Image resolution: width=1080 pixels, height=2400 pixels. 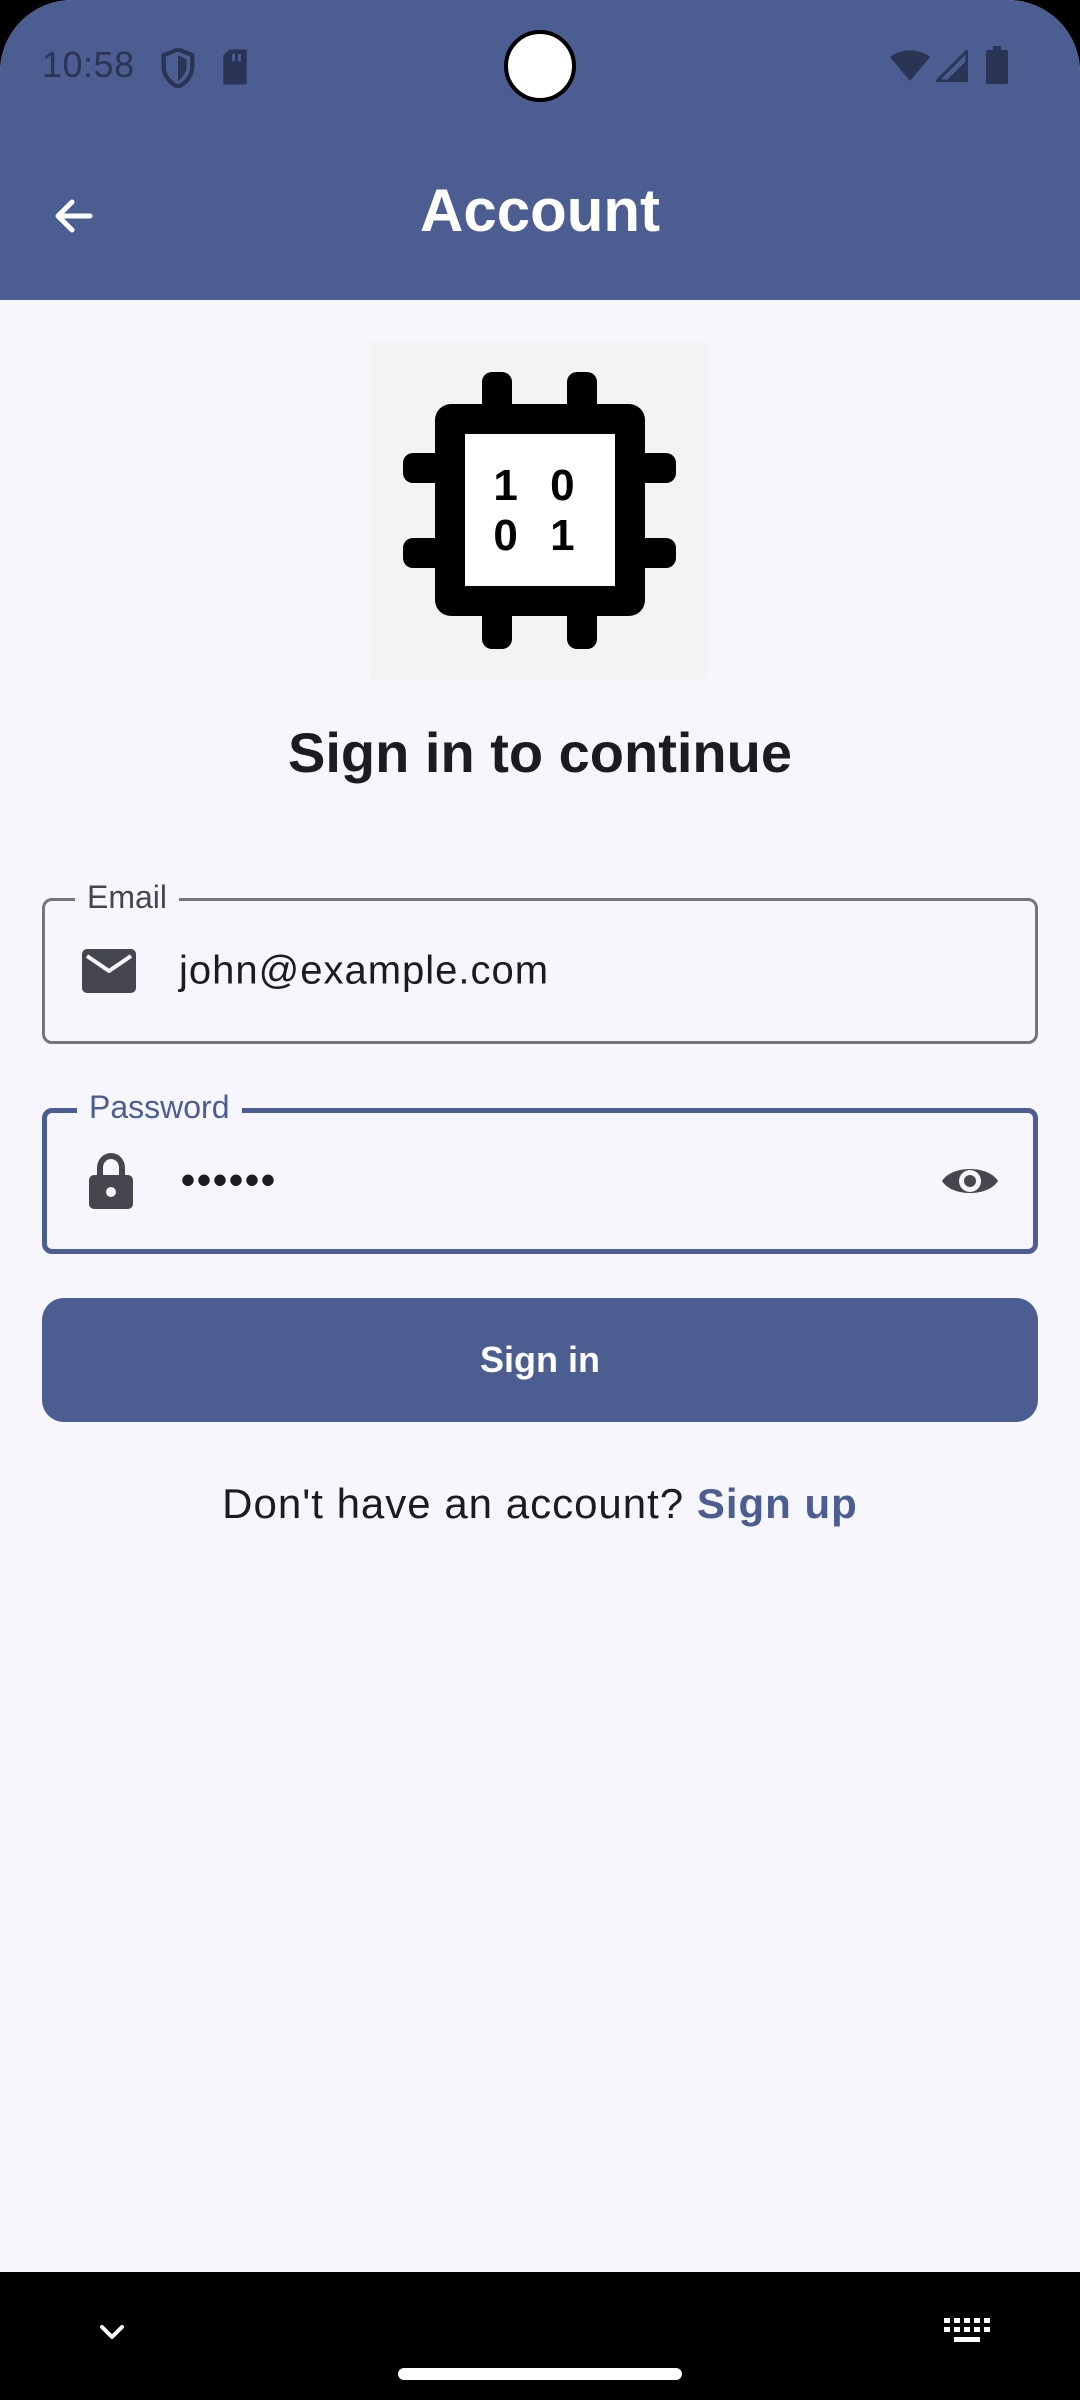 What do you see at coordinates (540, 150) in the screenshot?
I see `header: 10:58 Account` at bounding box center [540, 150].